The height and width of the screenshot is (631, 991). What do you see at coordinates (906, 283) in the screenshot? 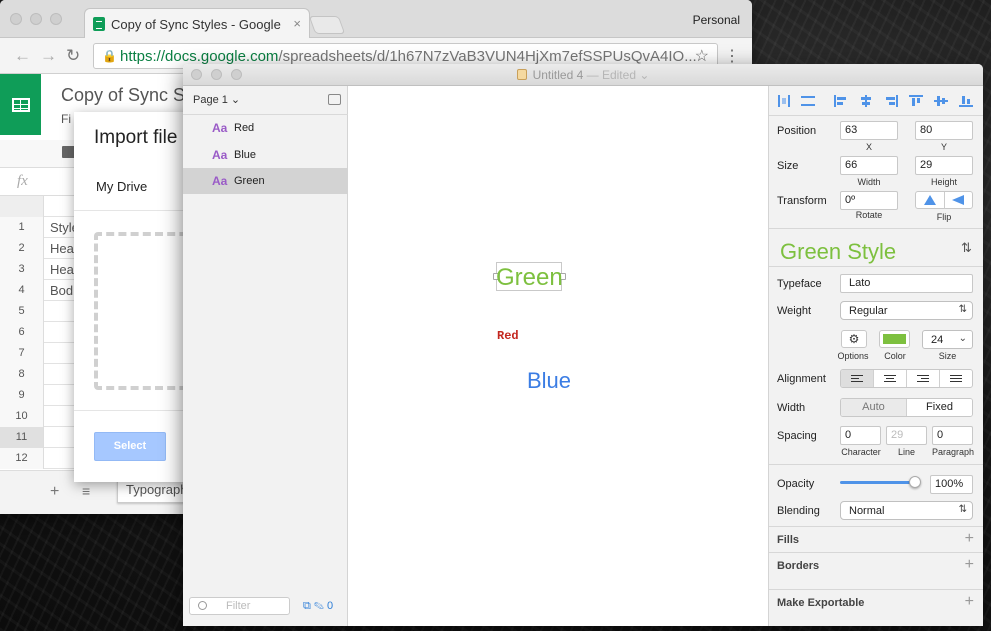
I see `typeface-field: Lato` at bounding box center [906, 283].